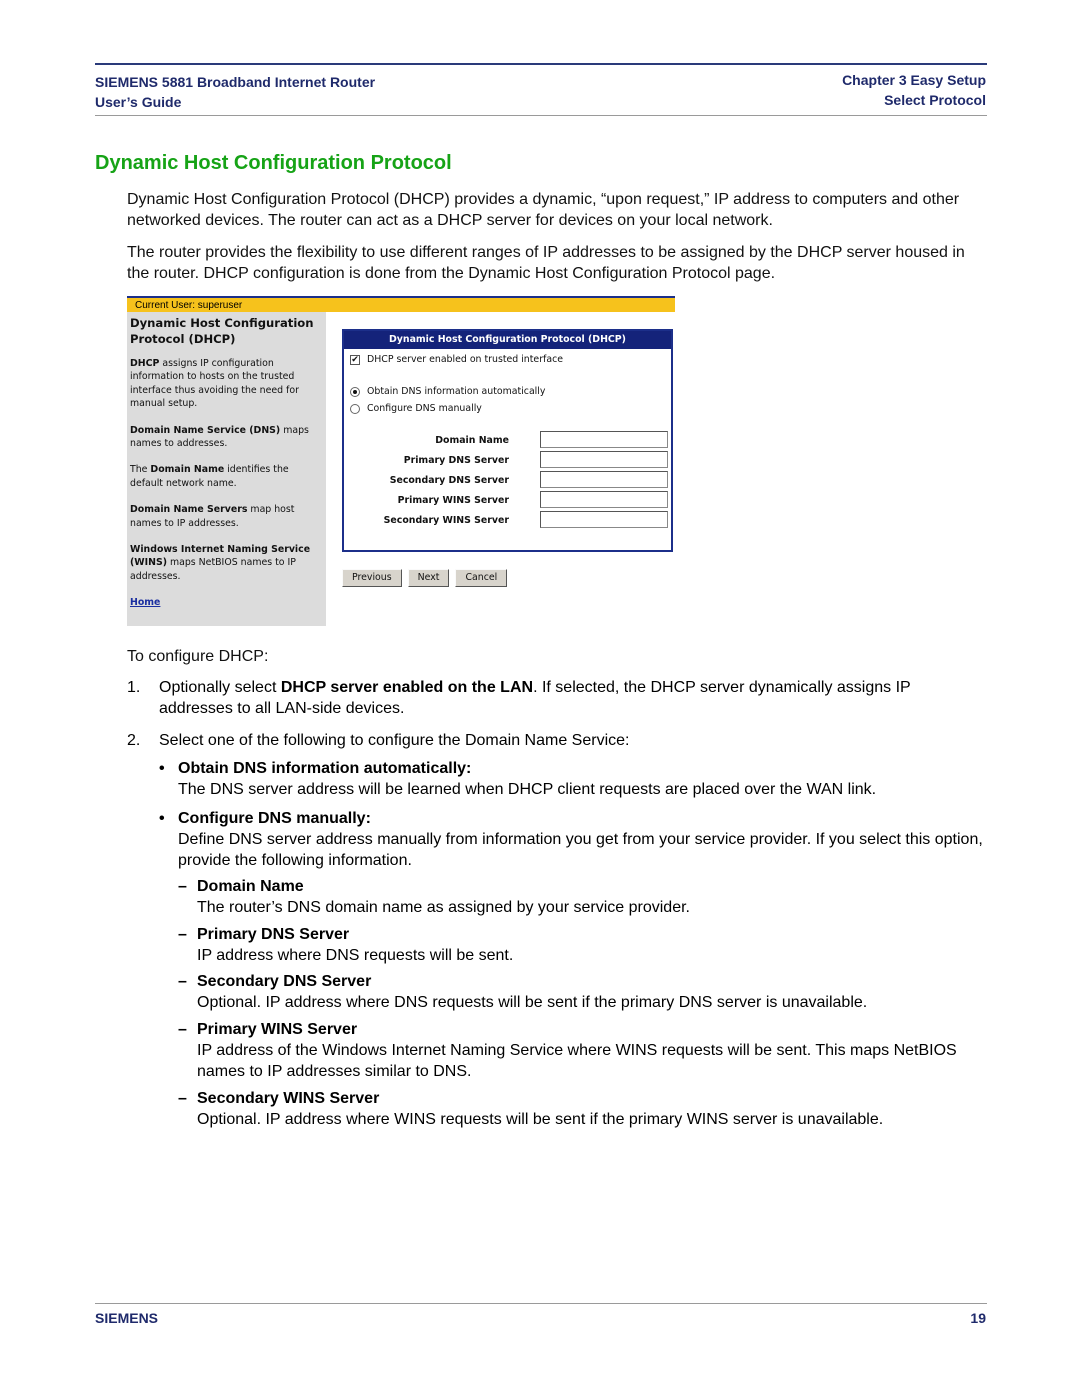 Image resolution: width=1080 pixels, height=1397 pixels. What do you see at coordinates (235, 82) in the screenshot?
I see `header-product-title: SIEMENS 5881 Broadband Internet Router` at bounding box center [235, 82].